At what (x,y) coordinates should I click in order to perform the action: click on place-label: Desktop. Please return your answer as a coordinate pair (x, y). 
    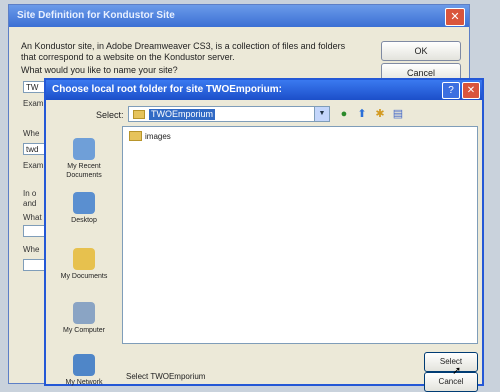
    Looking at the image, I should click on (84, 220).